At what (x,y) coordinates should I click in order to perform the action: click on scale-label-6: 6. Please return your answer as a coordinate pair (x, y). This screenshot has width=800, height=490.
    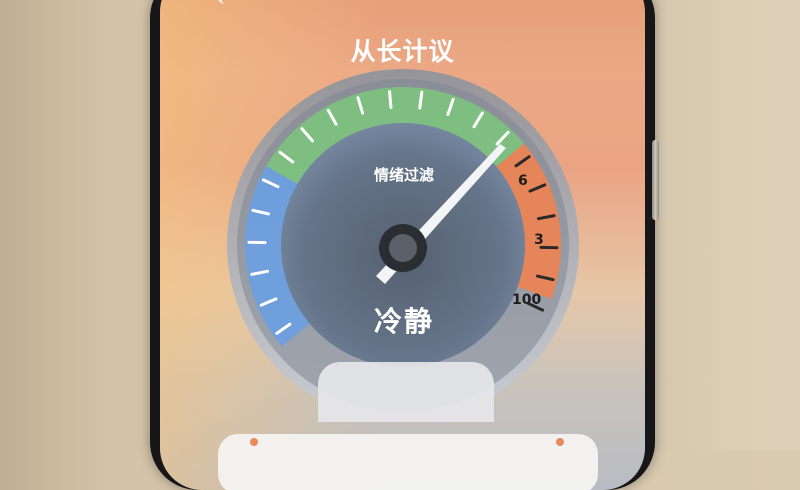
    Looking at the image, I should click on (523, 181).